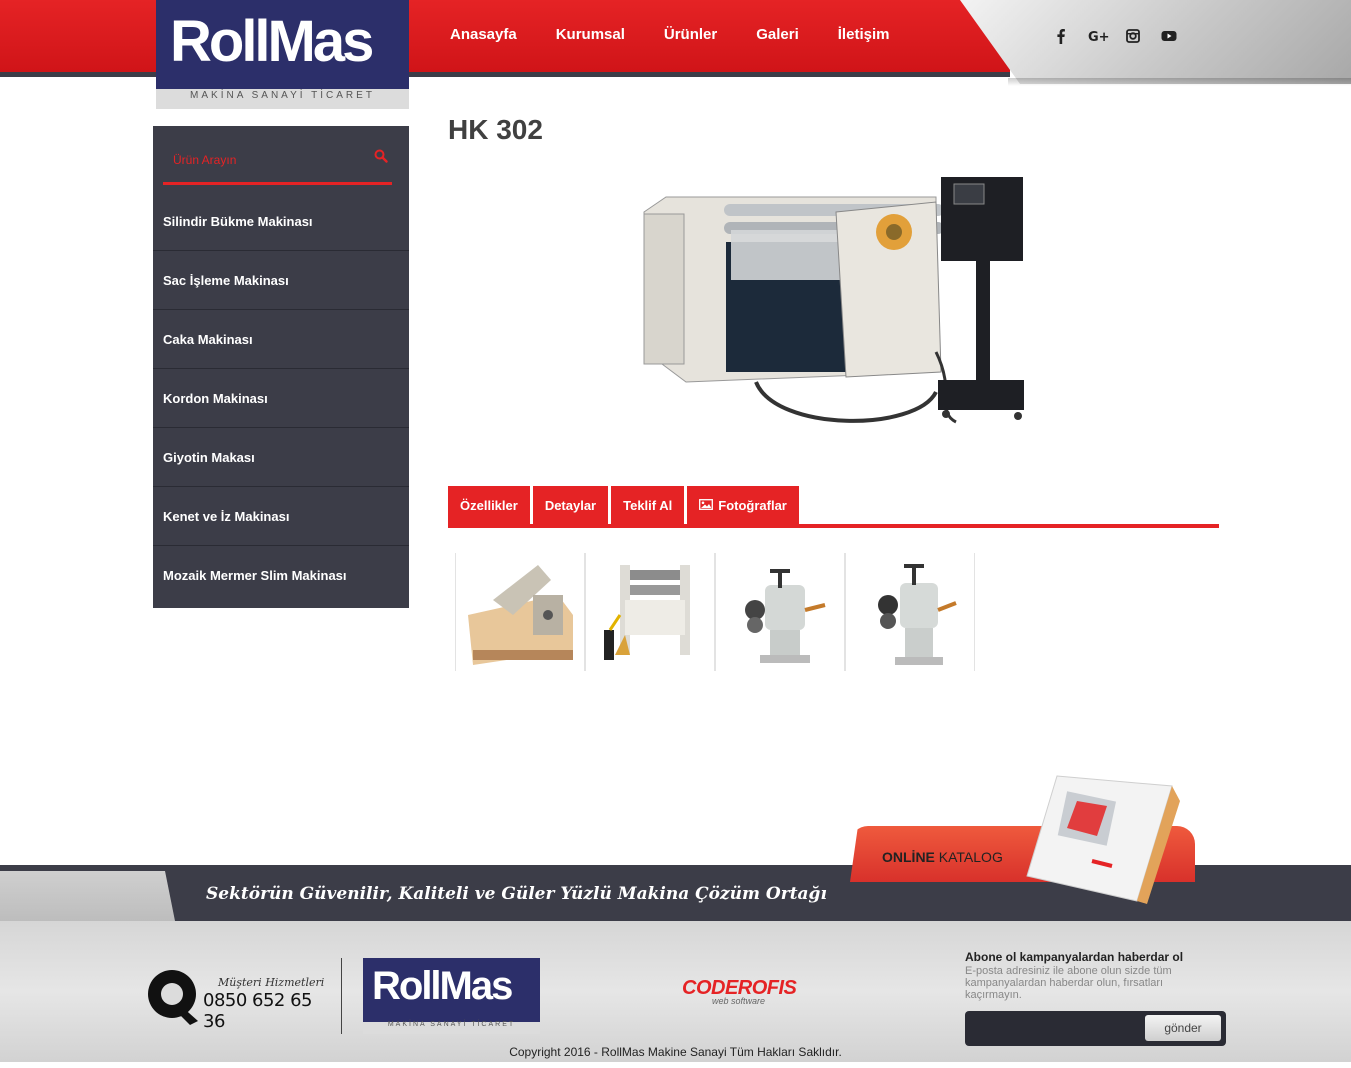 The height and width of the screenshot is (1068, 1351). What do you see at coordinates (752, 505) in the screenshot?
I see `tab-fotograflar-label: Fotoğraflar` at bounding box center [752, 505].